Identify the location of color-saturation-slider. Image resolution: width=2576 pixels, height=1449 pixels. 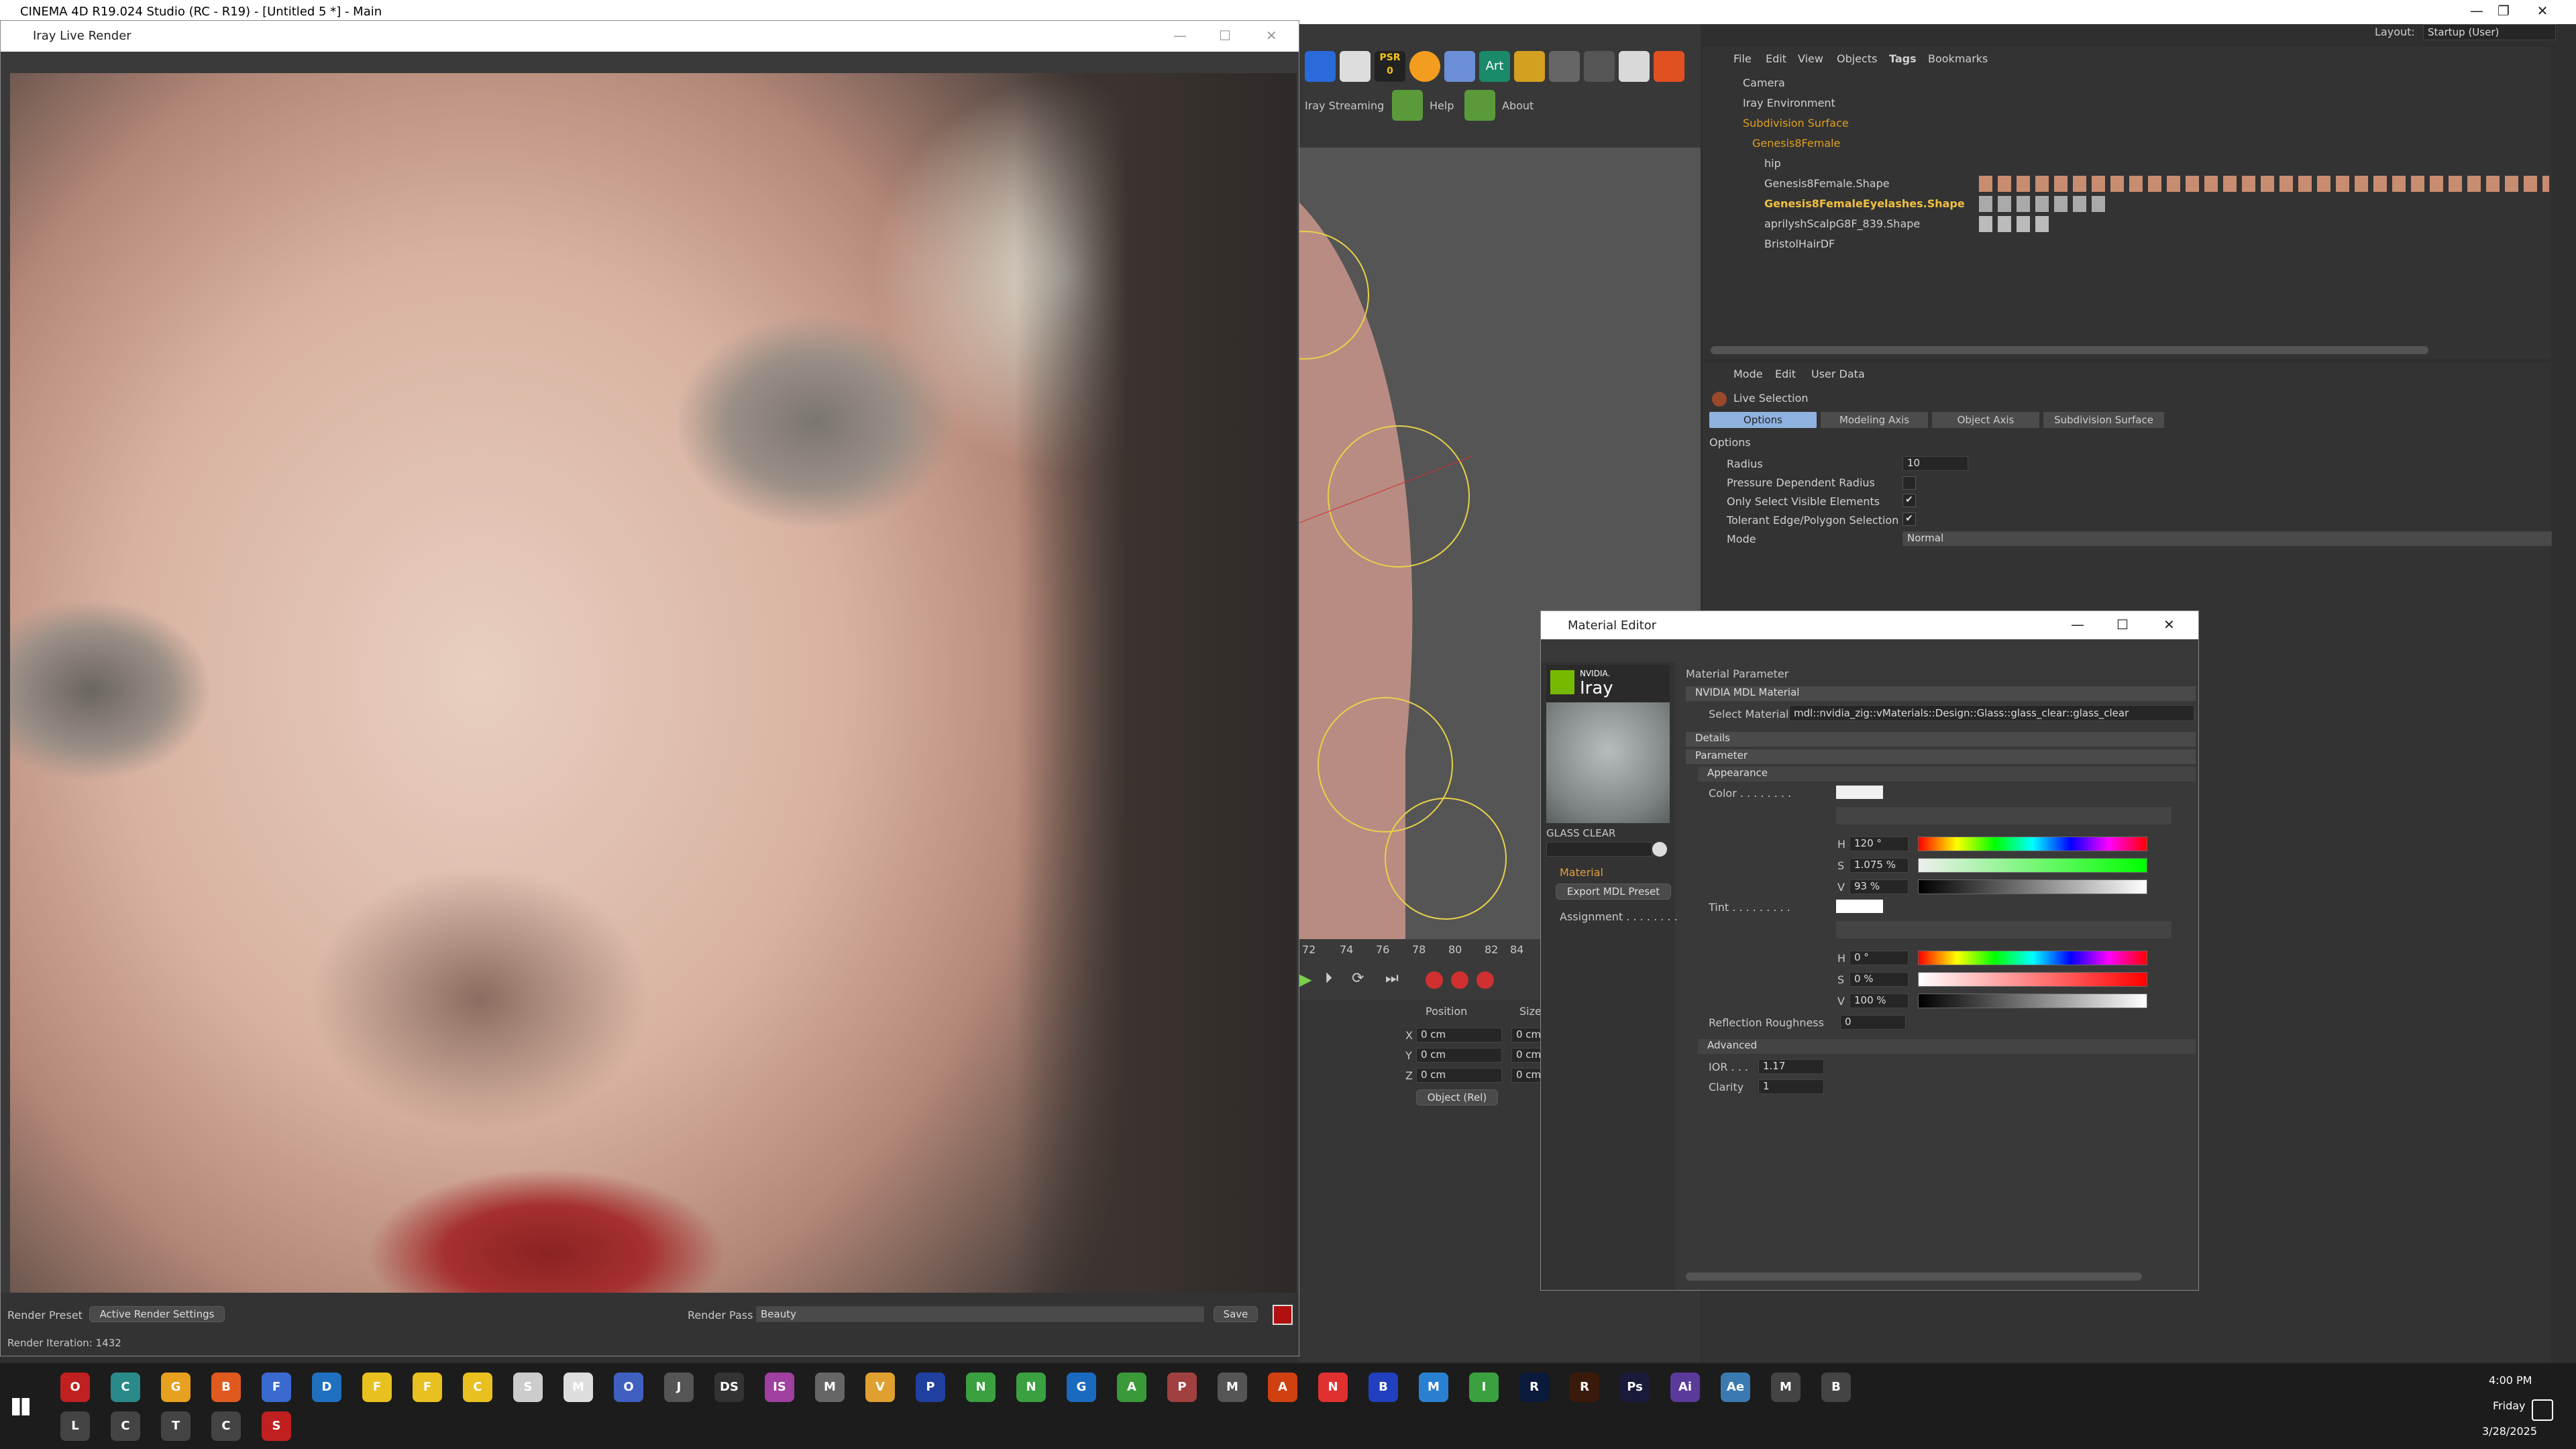
(2032, 865).